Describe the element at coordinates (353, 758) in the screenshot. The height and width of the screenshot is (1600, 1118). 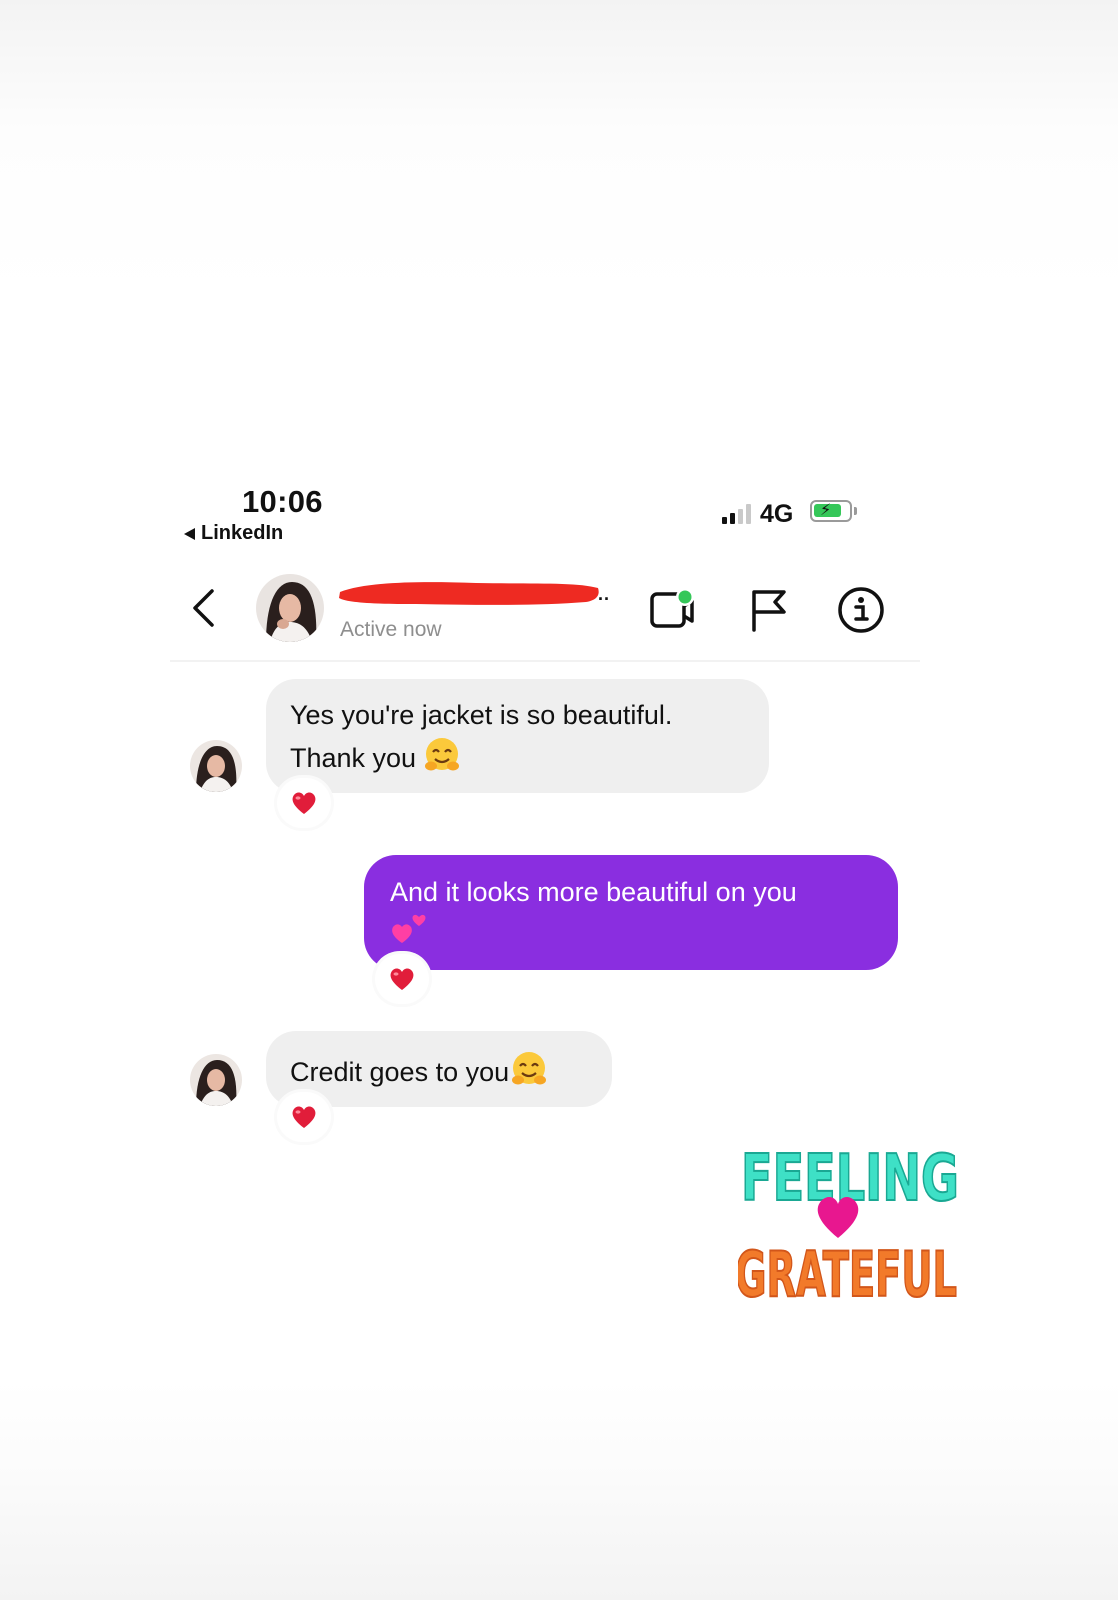
I see `message-line: Thank you` at that location.